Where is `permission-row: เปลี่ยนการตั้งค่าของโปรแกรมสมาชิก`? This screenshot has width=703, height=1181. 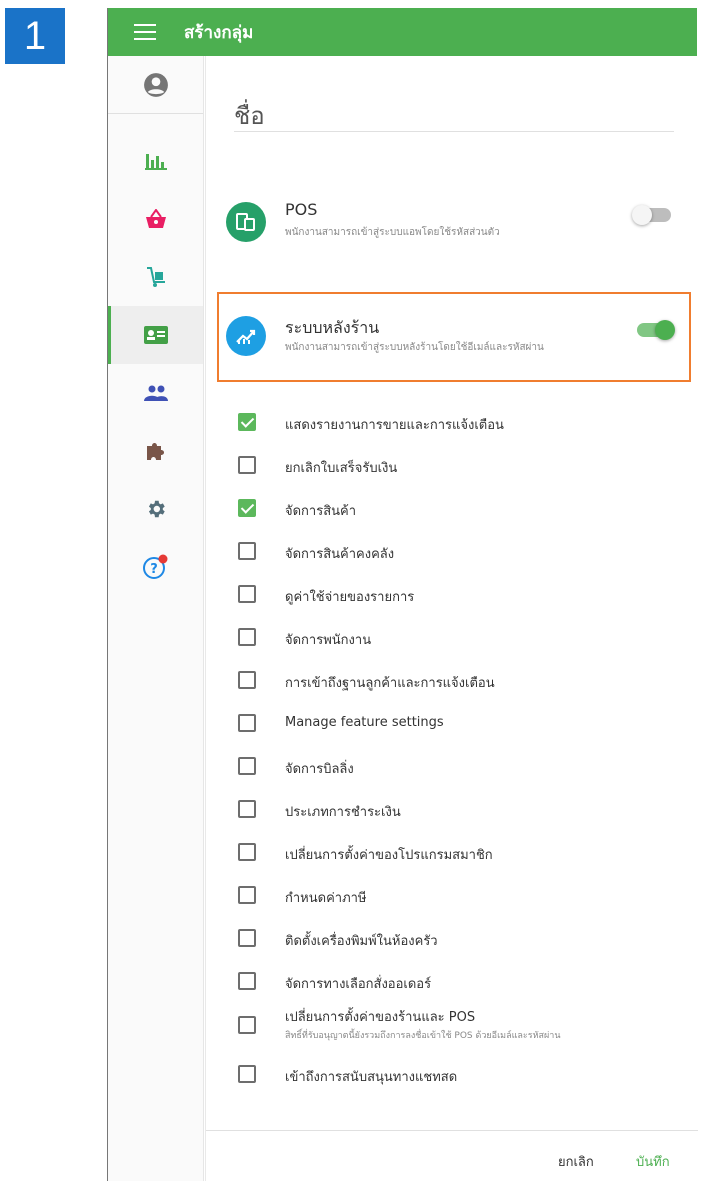
permission-row: เปลี่ยนการตั้งค่าของโปรแกรมสมาชิก is located at coordinates (452, 852).